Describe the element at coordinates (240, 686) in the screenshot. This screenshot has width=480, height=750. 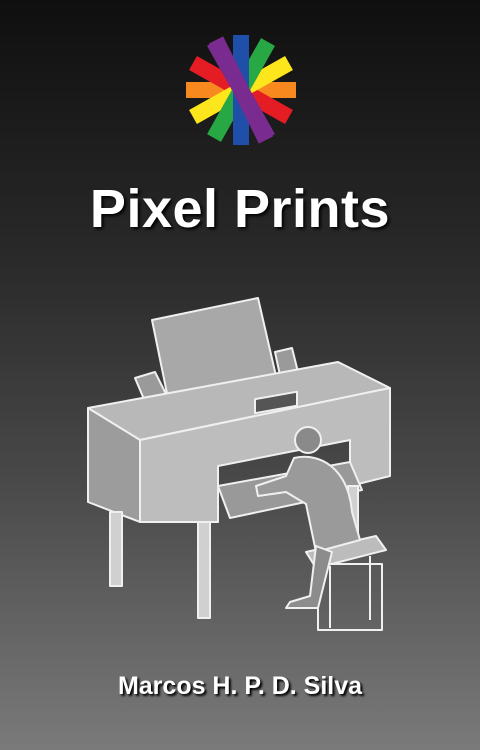
I see `author-name: Marcos H. P. D. Silva` at that location.